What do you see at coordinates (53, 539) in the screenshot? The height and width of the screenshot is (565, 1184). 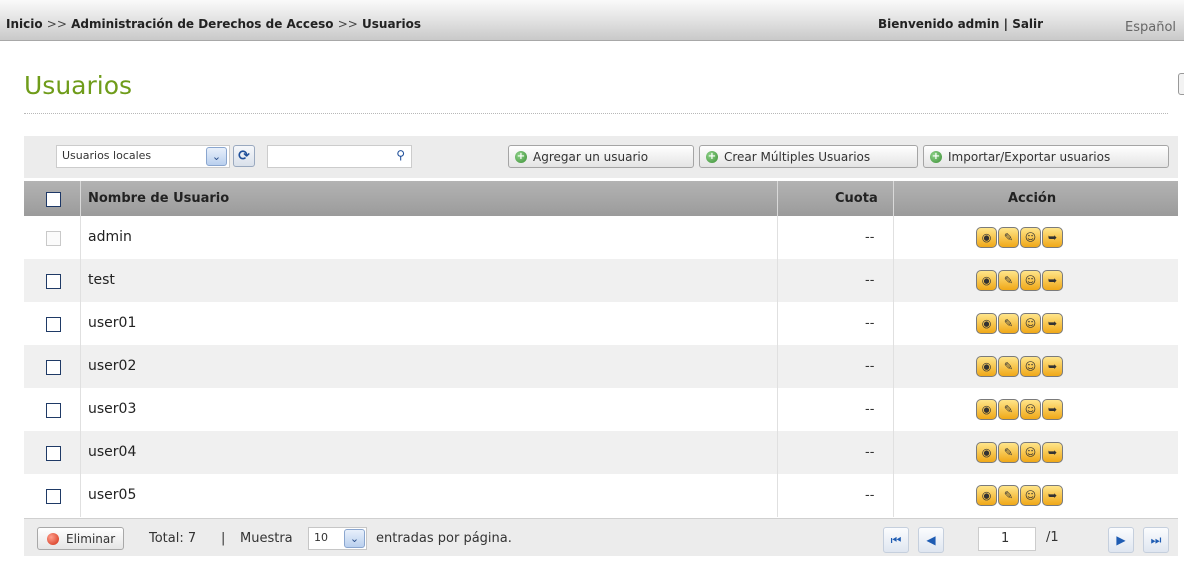 I see `delete-icon` at bounding box center [53, 539].